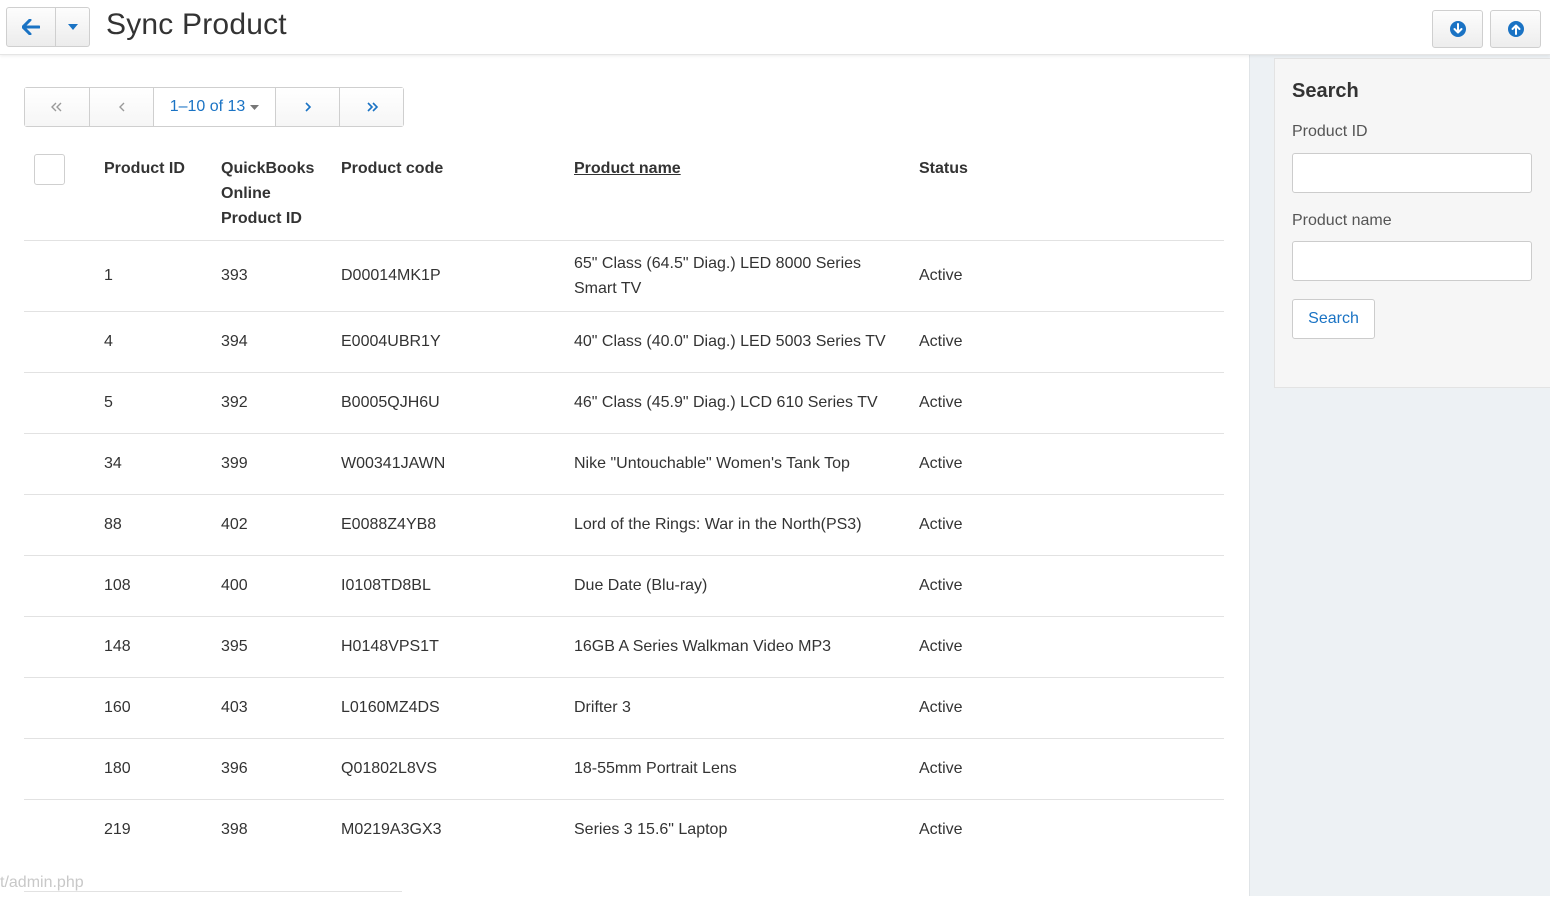 This screenshot has width=1550, height=897. What do you see at coordinates (108, 341) in the screenshot?
I see `cell-product-id: 4` at bounding box center [108, 341].